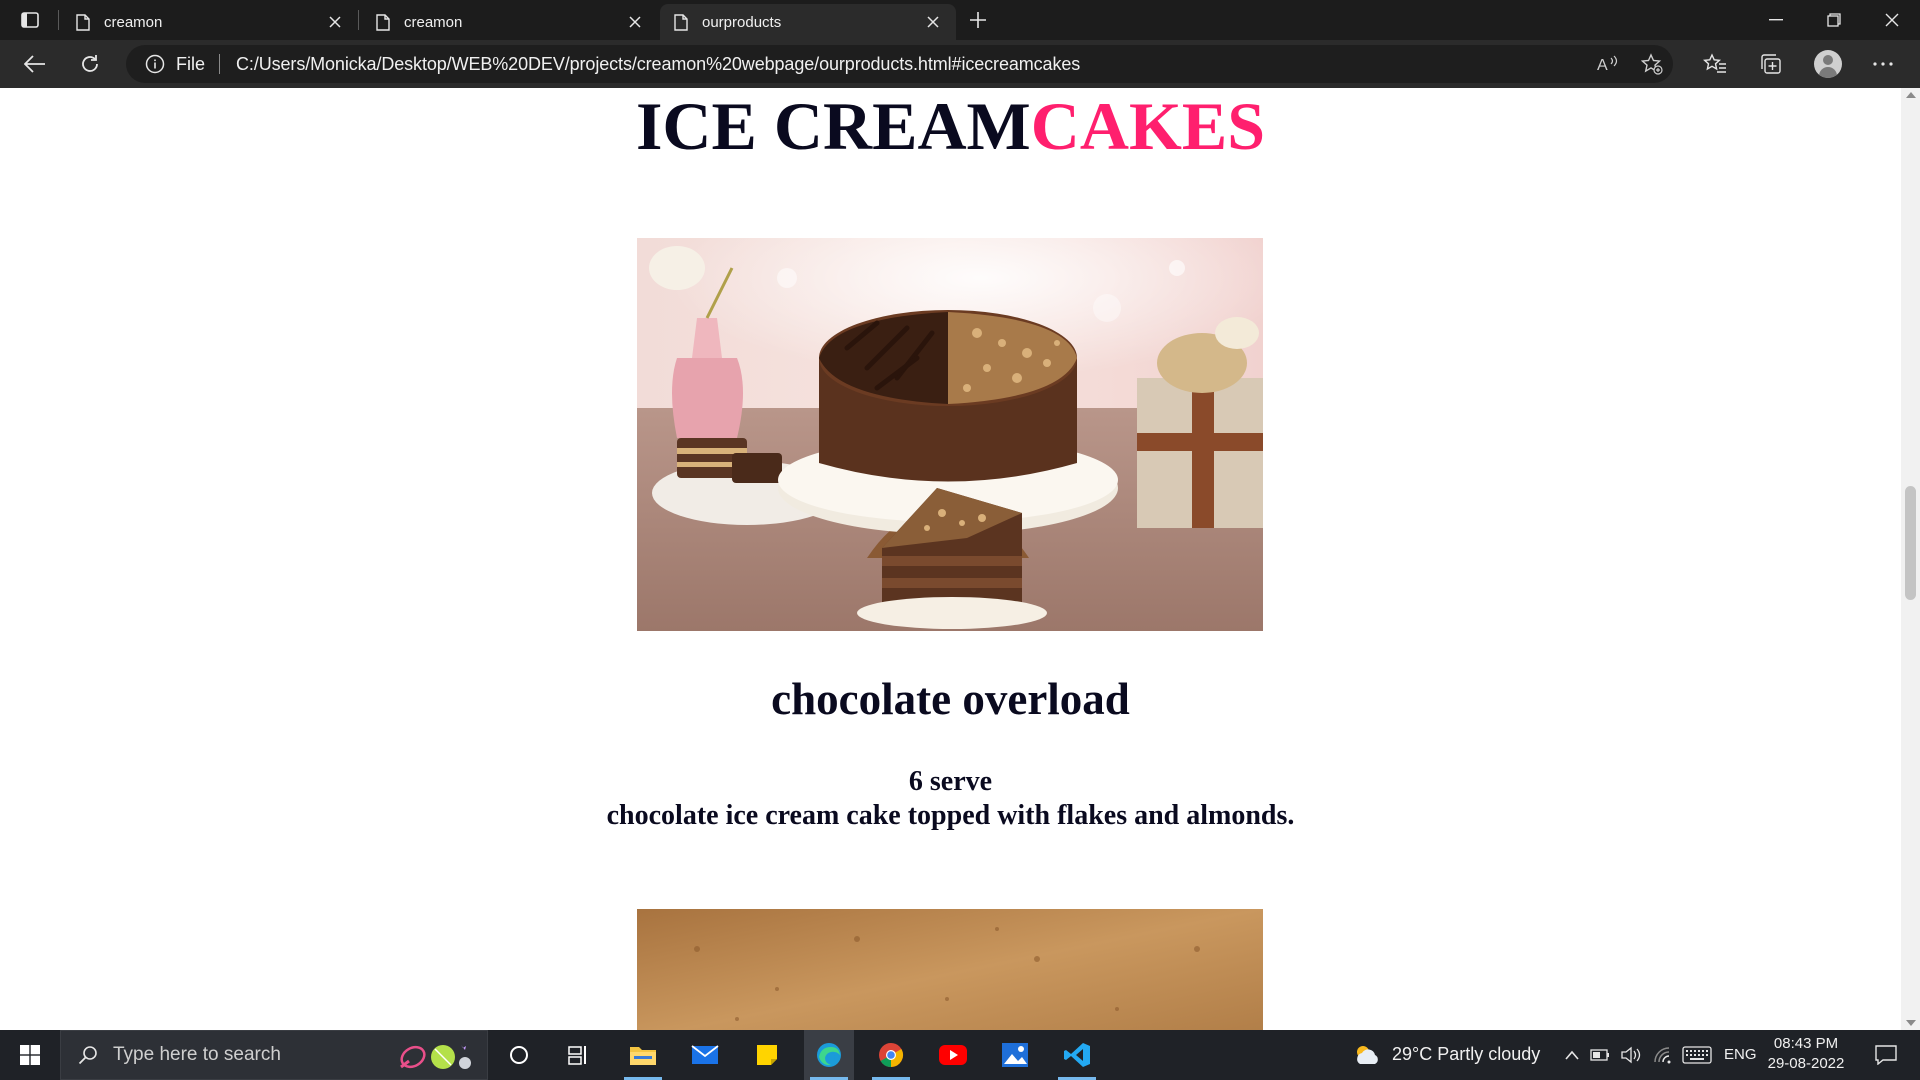 This screenshot has height=1080, width=1920. What do you see at coordinates (705, 1055) in the screenshot?
I see `mail-icon` at bounding box center [705, 1055].